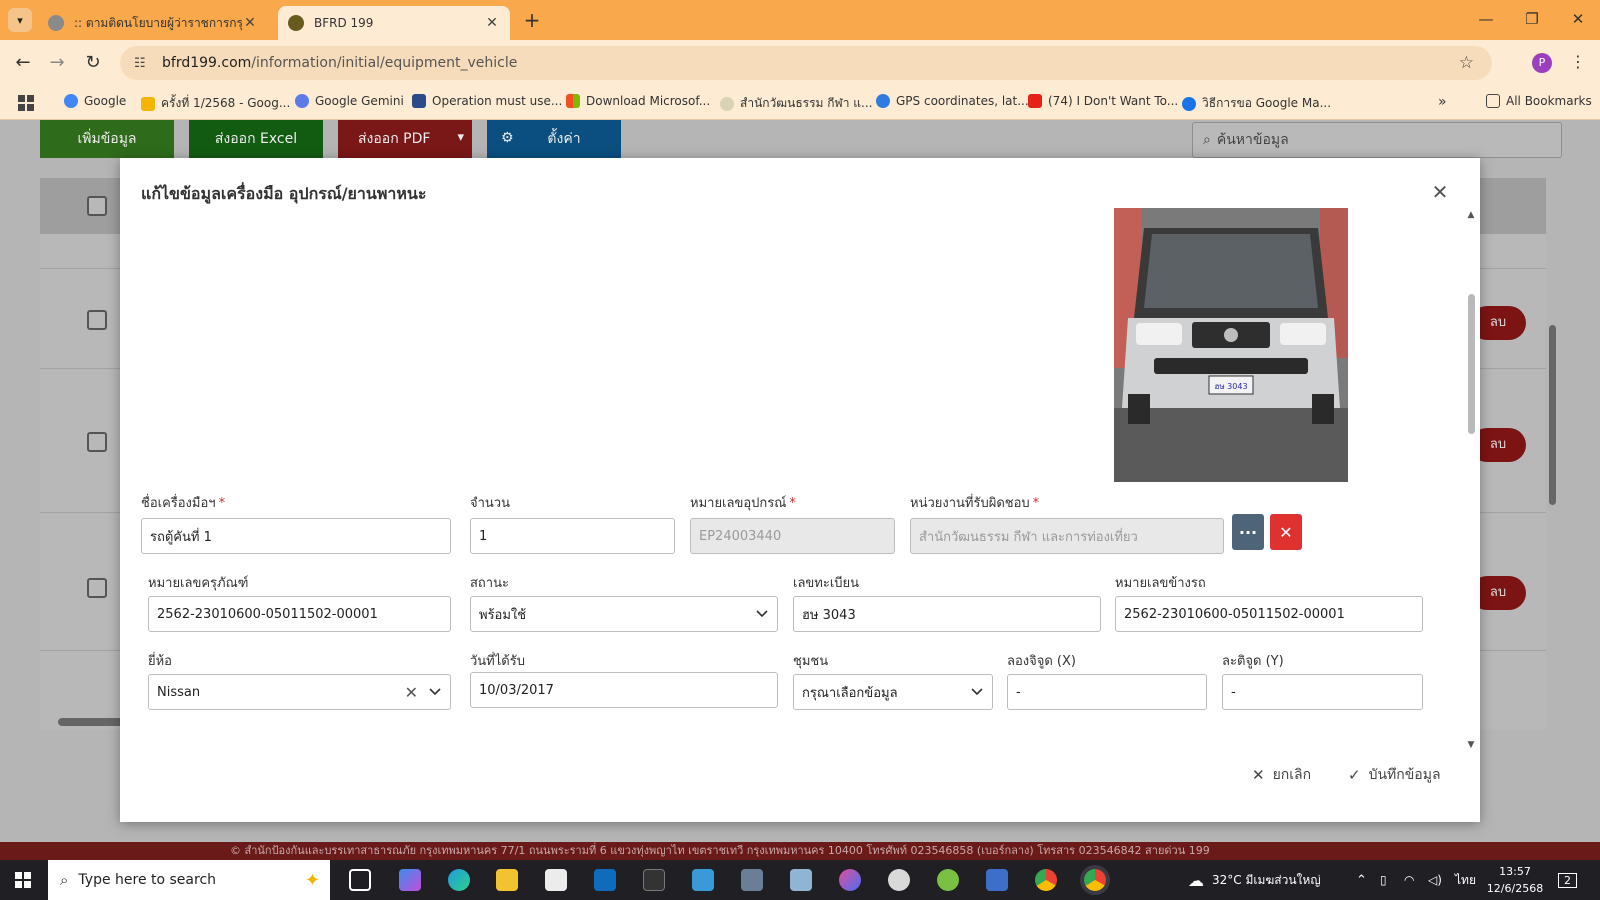 This screenshot has width=1600, height=900. What do you see at coordinates (572, 536) in the screenshot?
I see `quantity-input: 1` at bounding box center [572, 536].